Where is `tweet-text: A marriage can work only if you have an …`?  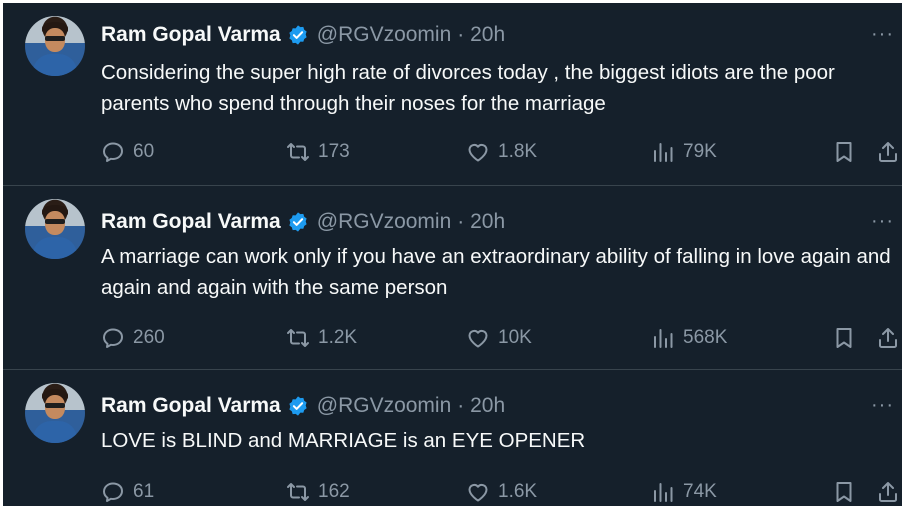
tweet-text: A marriage can work only if you have an … is located at coordinates (496, 272).